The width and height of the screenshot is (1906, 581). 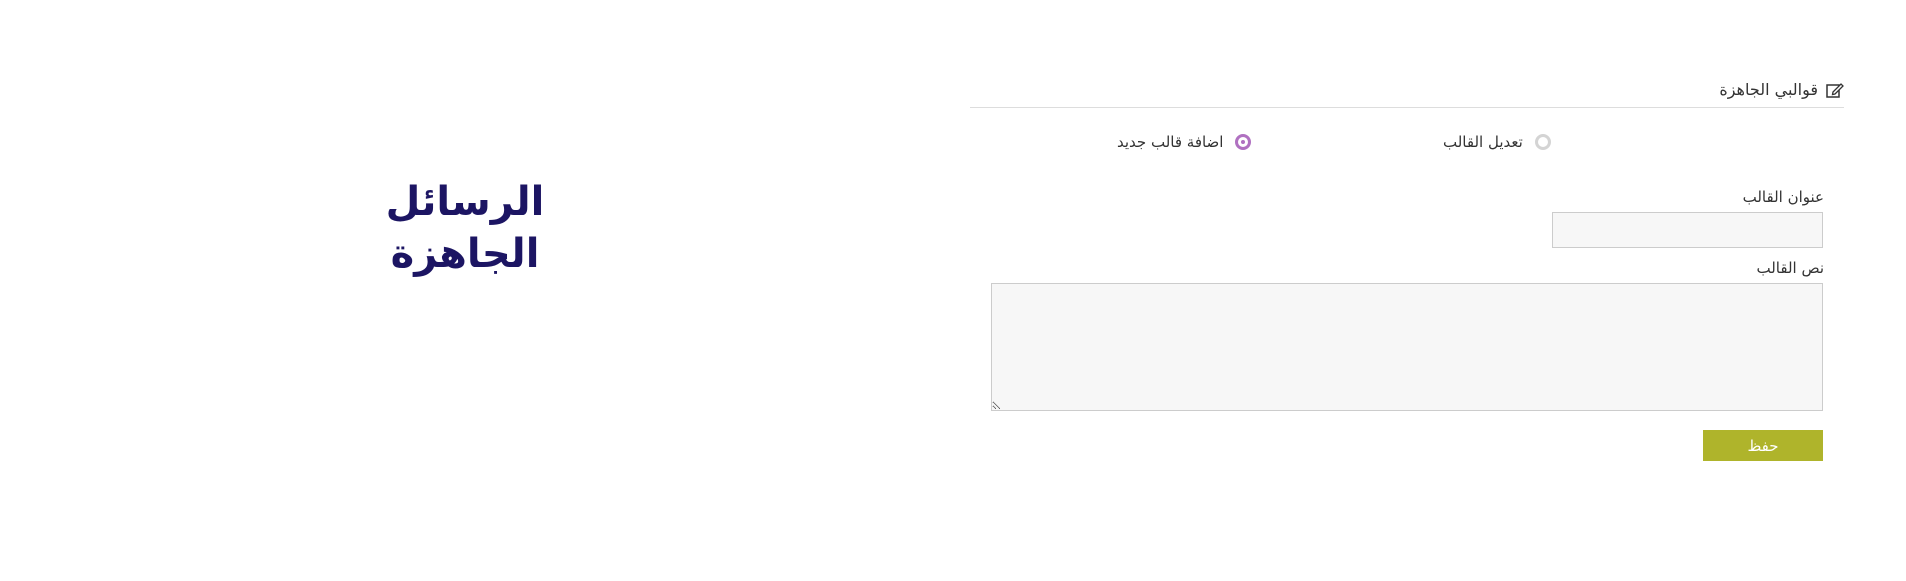 I want to click on radio-label-edit: تعديل القالب, so click(x=1483, y=142).